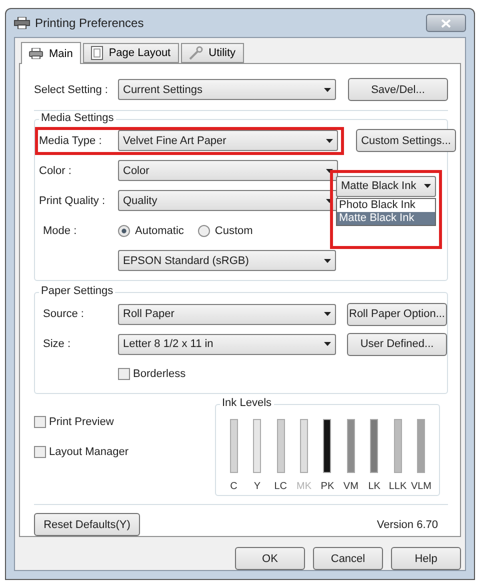 This screenshot has height=582, width=481. Describe the element at coordinates (77, 291) in the screenshot. I see `group-title: Paper Settings` at that location.